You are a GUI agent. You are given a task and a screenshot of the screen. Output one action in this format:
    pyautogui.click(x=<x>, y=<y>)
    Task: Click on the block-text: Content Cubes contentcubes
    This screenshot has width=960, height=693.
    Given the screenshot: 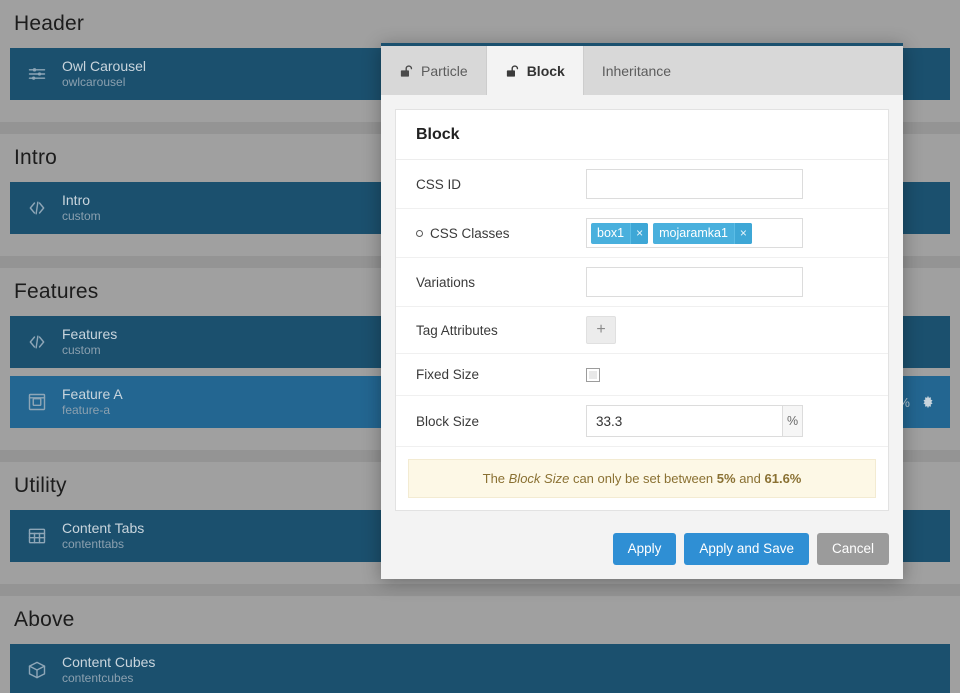 What is the action you would take?
    pyautogui.click(x=108, y=670)
    